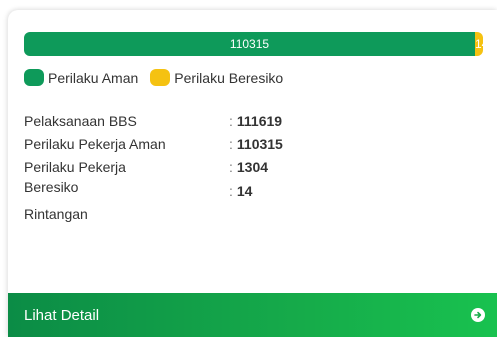  Describe the element at coordinates (75, 167) in the screenshot. I see `stat-label: Perilaku Pekerja` at that location.